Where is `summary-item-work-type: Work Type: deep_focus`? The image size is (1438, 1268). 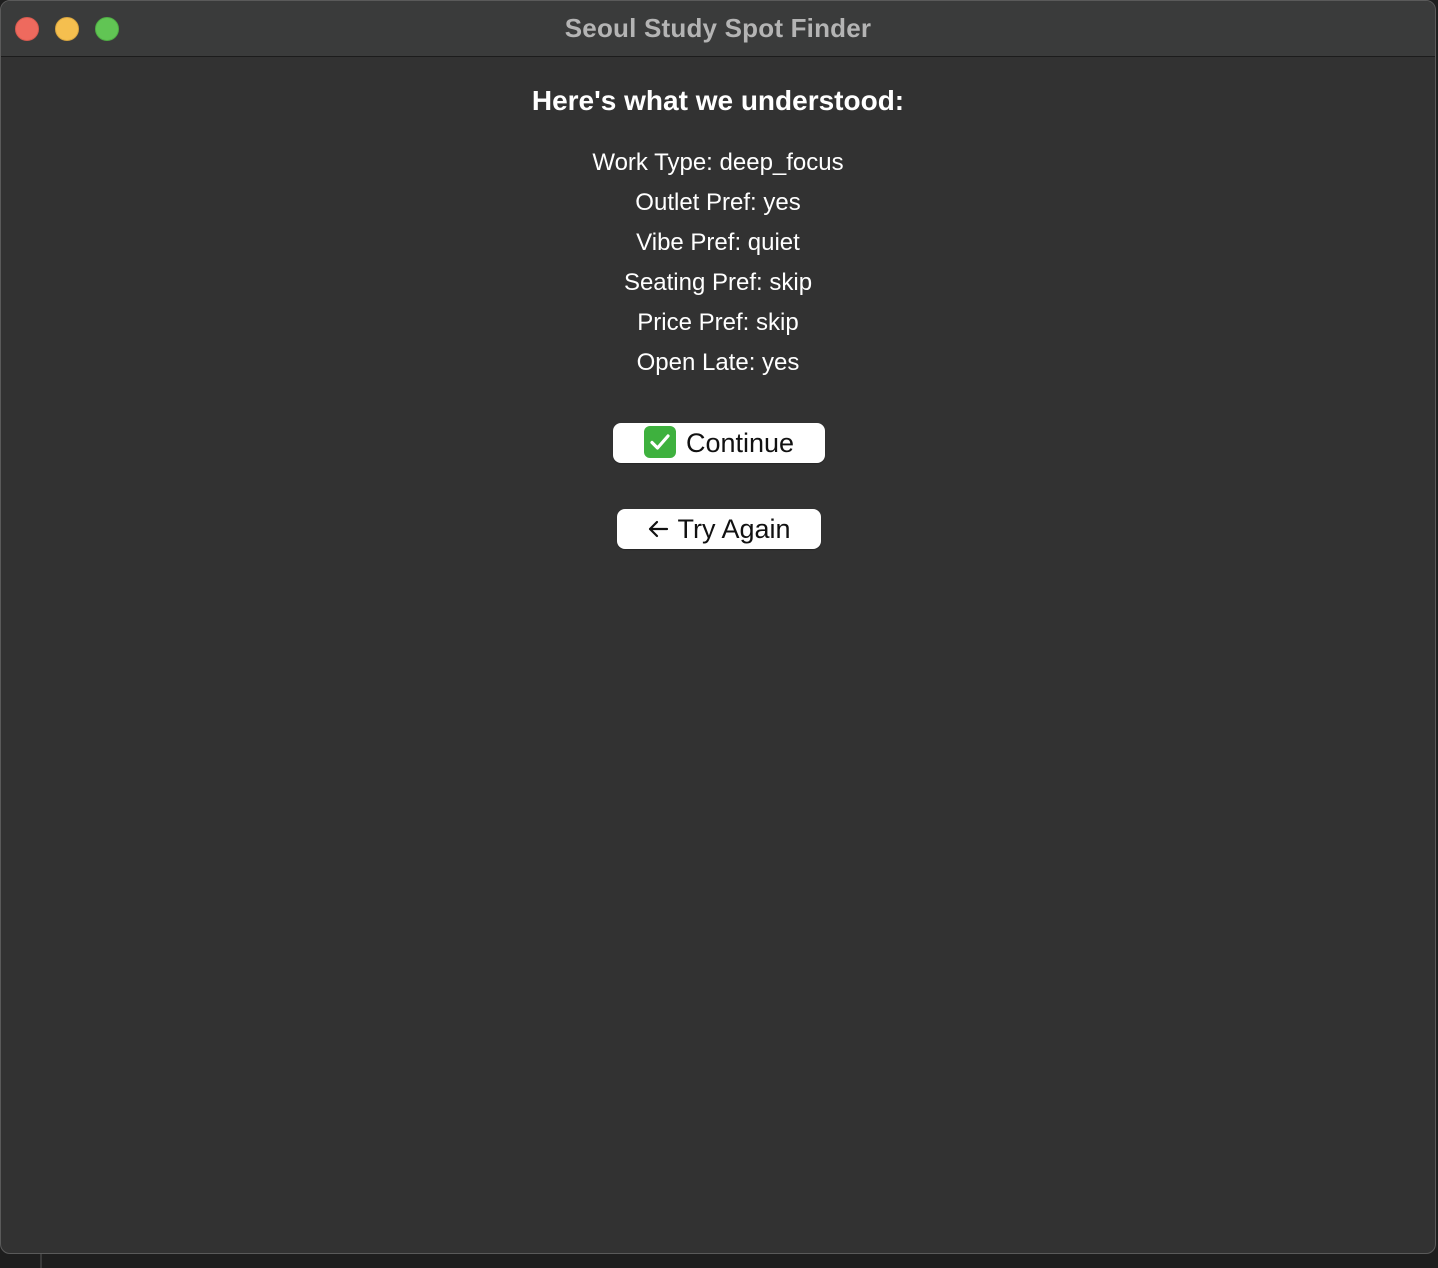 summary-item-work-type: Work Type: deep_focus is located at coordinates (718, 162).